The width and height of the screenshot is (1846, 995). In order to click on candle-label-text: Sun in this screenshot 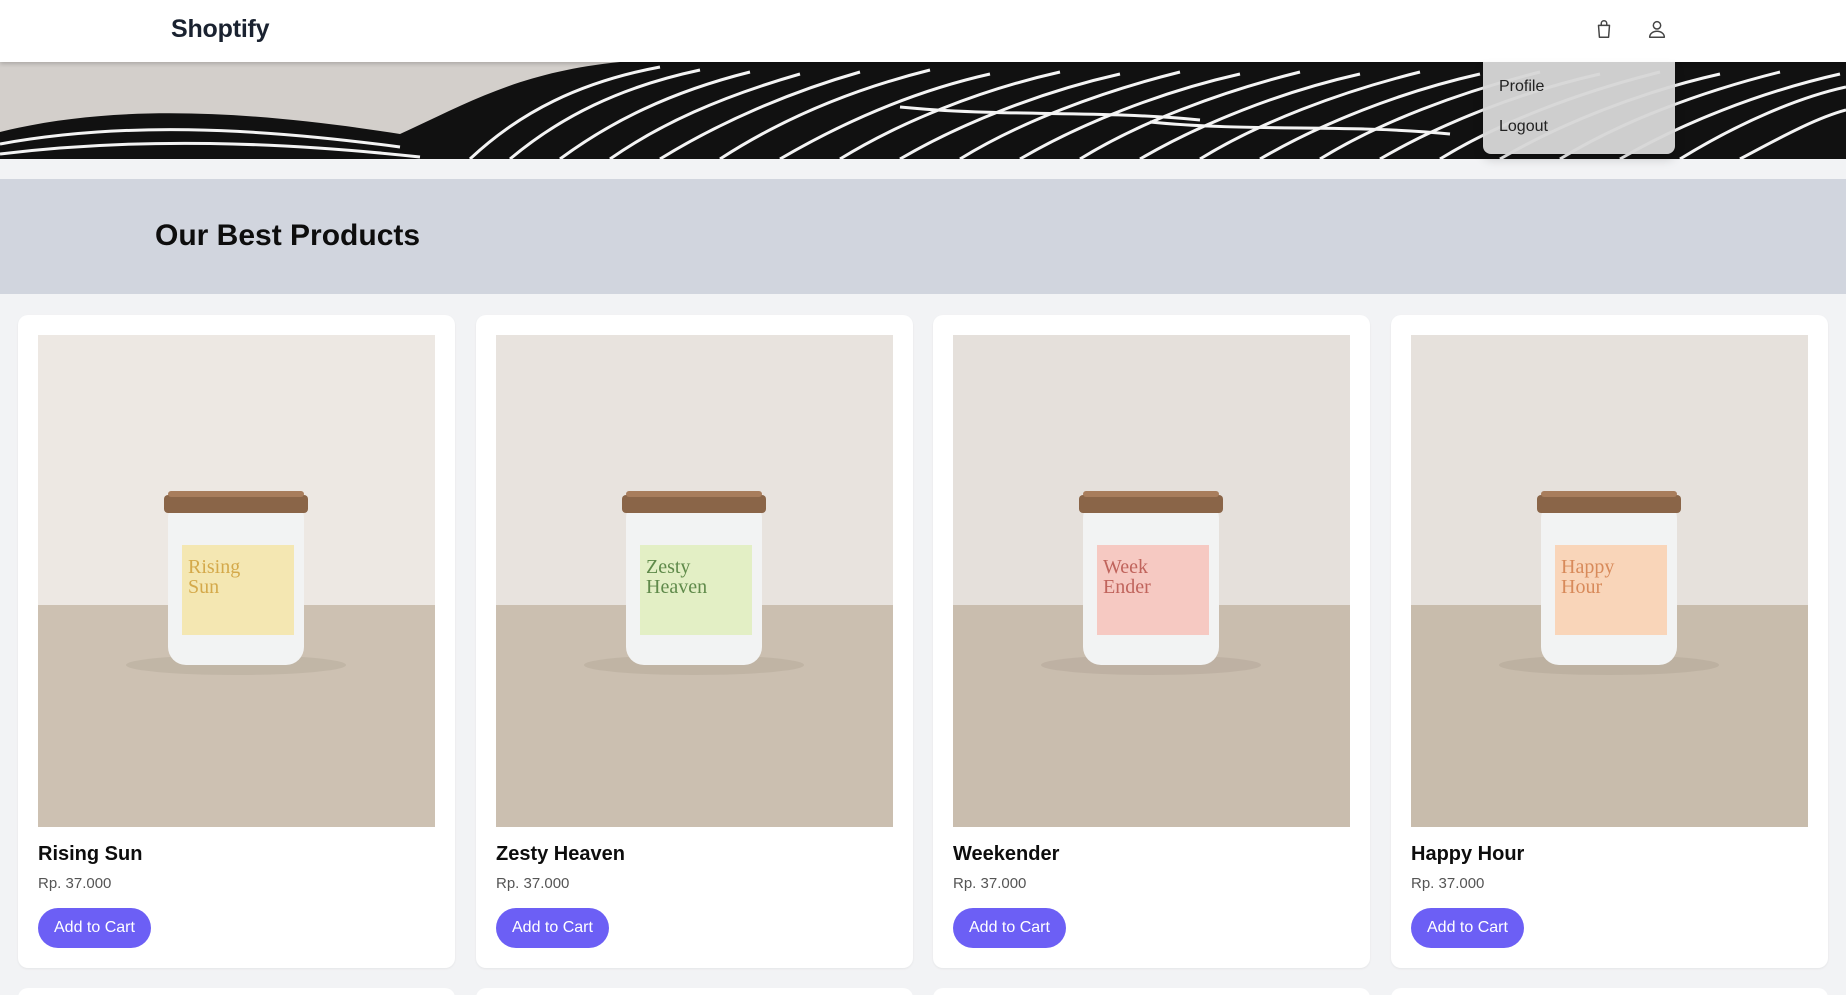, I will do `click(203, 587)`.